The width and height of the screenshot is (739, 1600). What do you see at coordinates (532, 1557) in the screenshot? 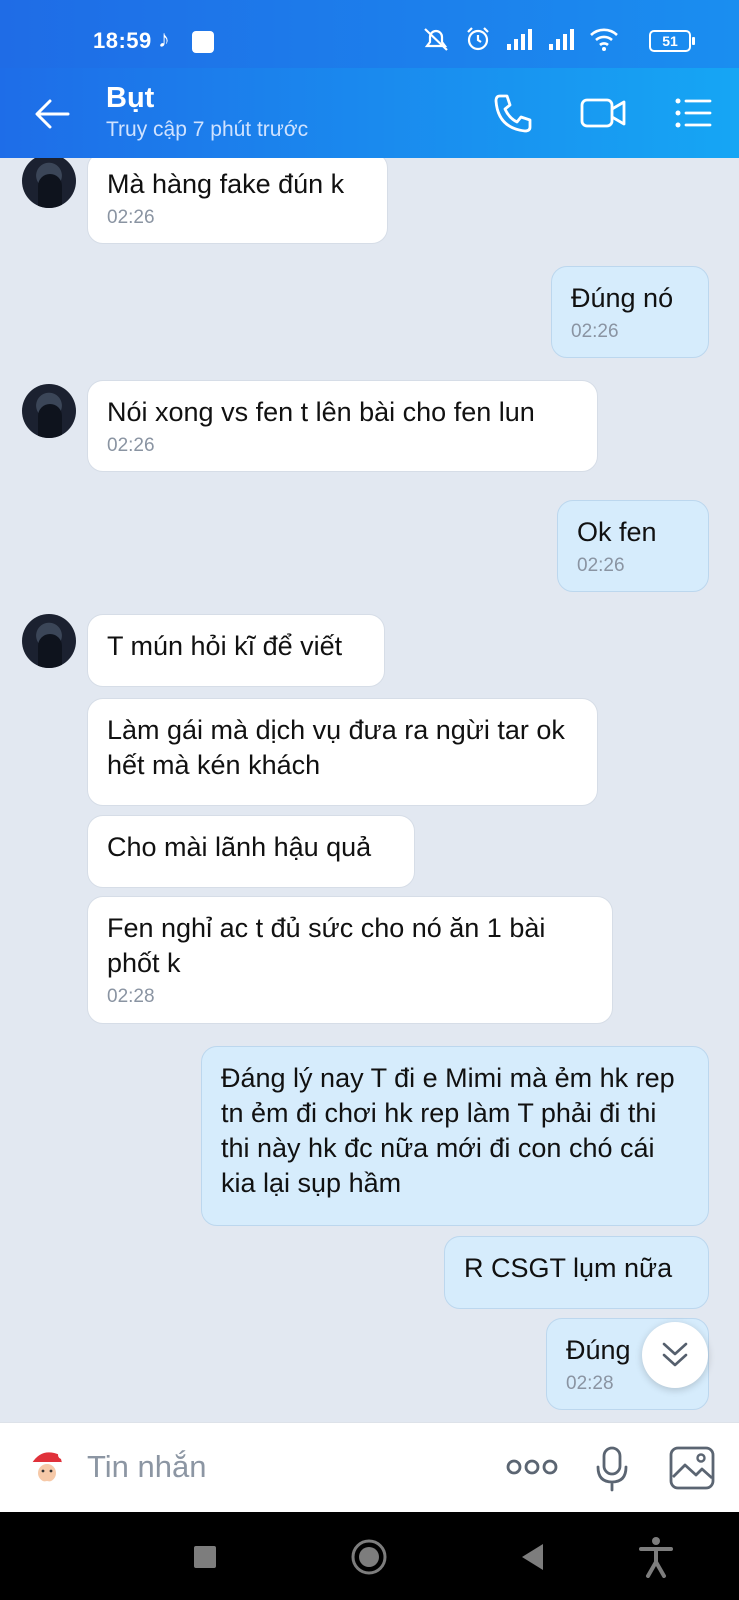
I see `back-triangle-icon` at bounding box center [532, 1557].